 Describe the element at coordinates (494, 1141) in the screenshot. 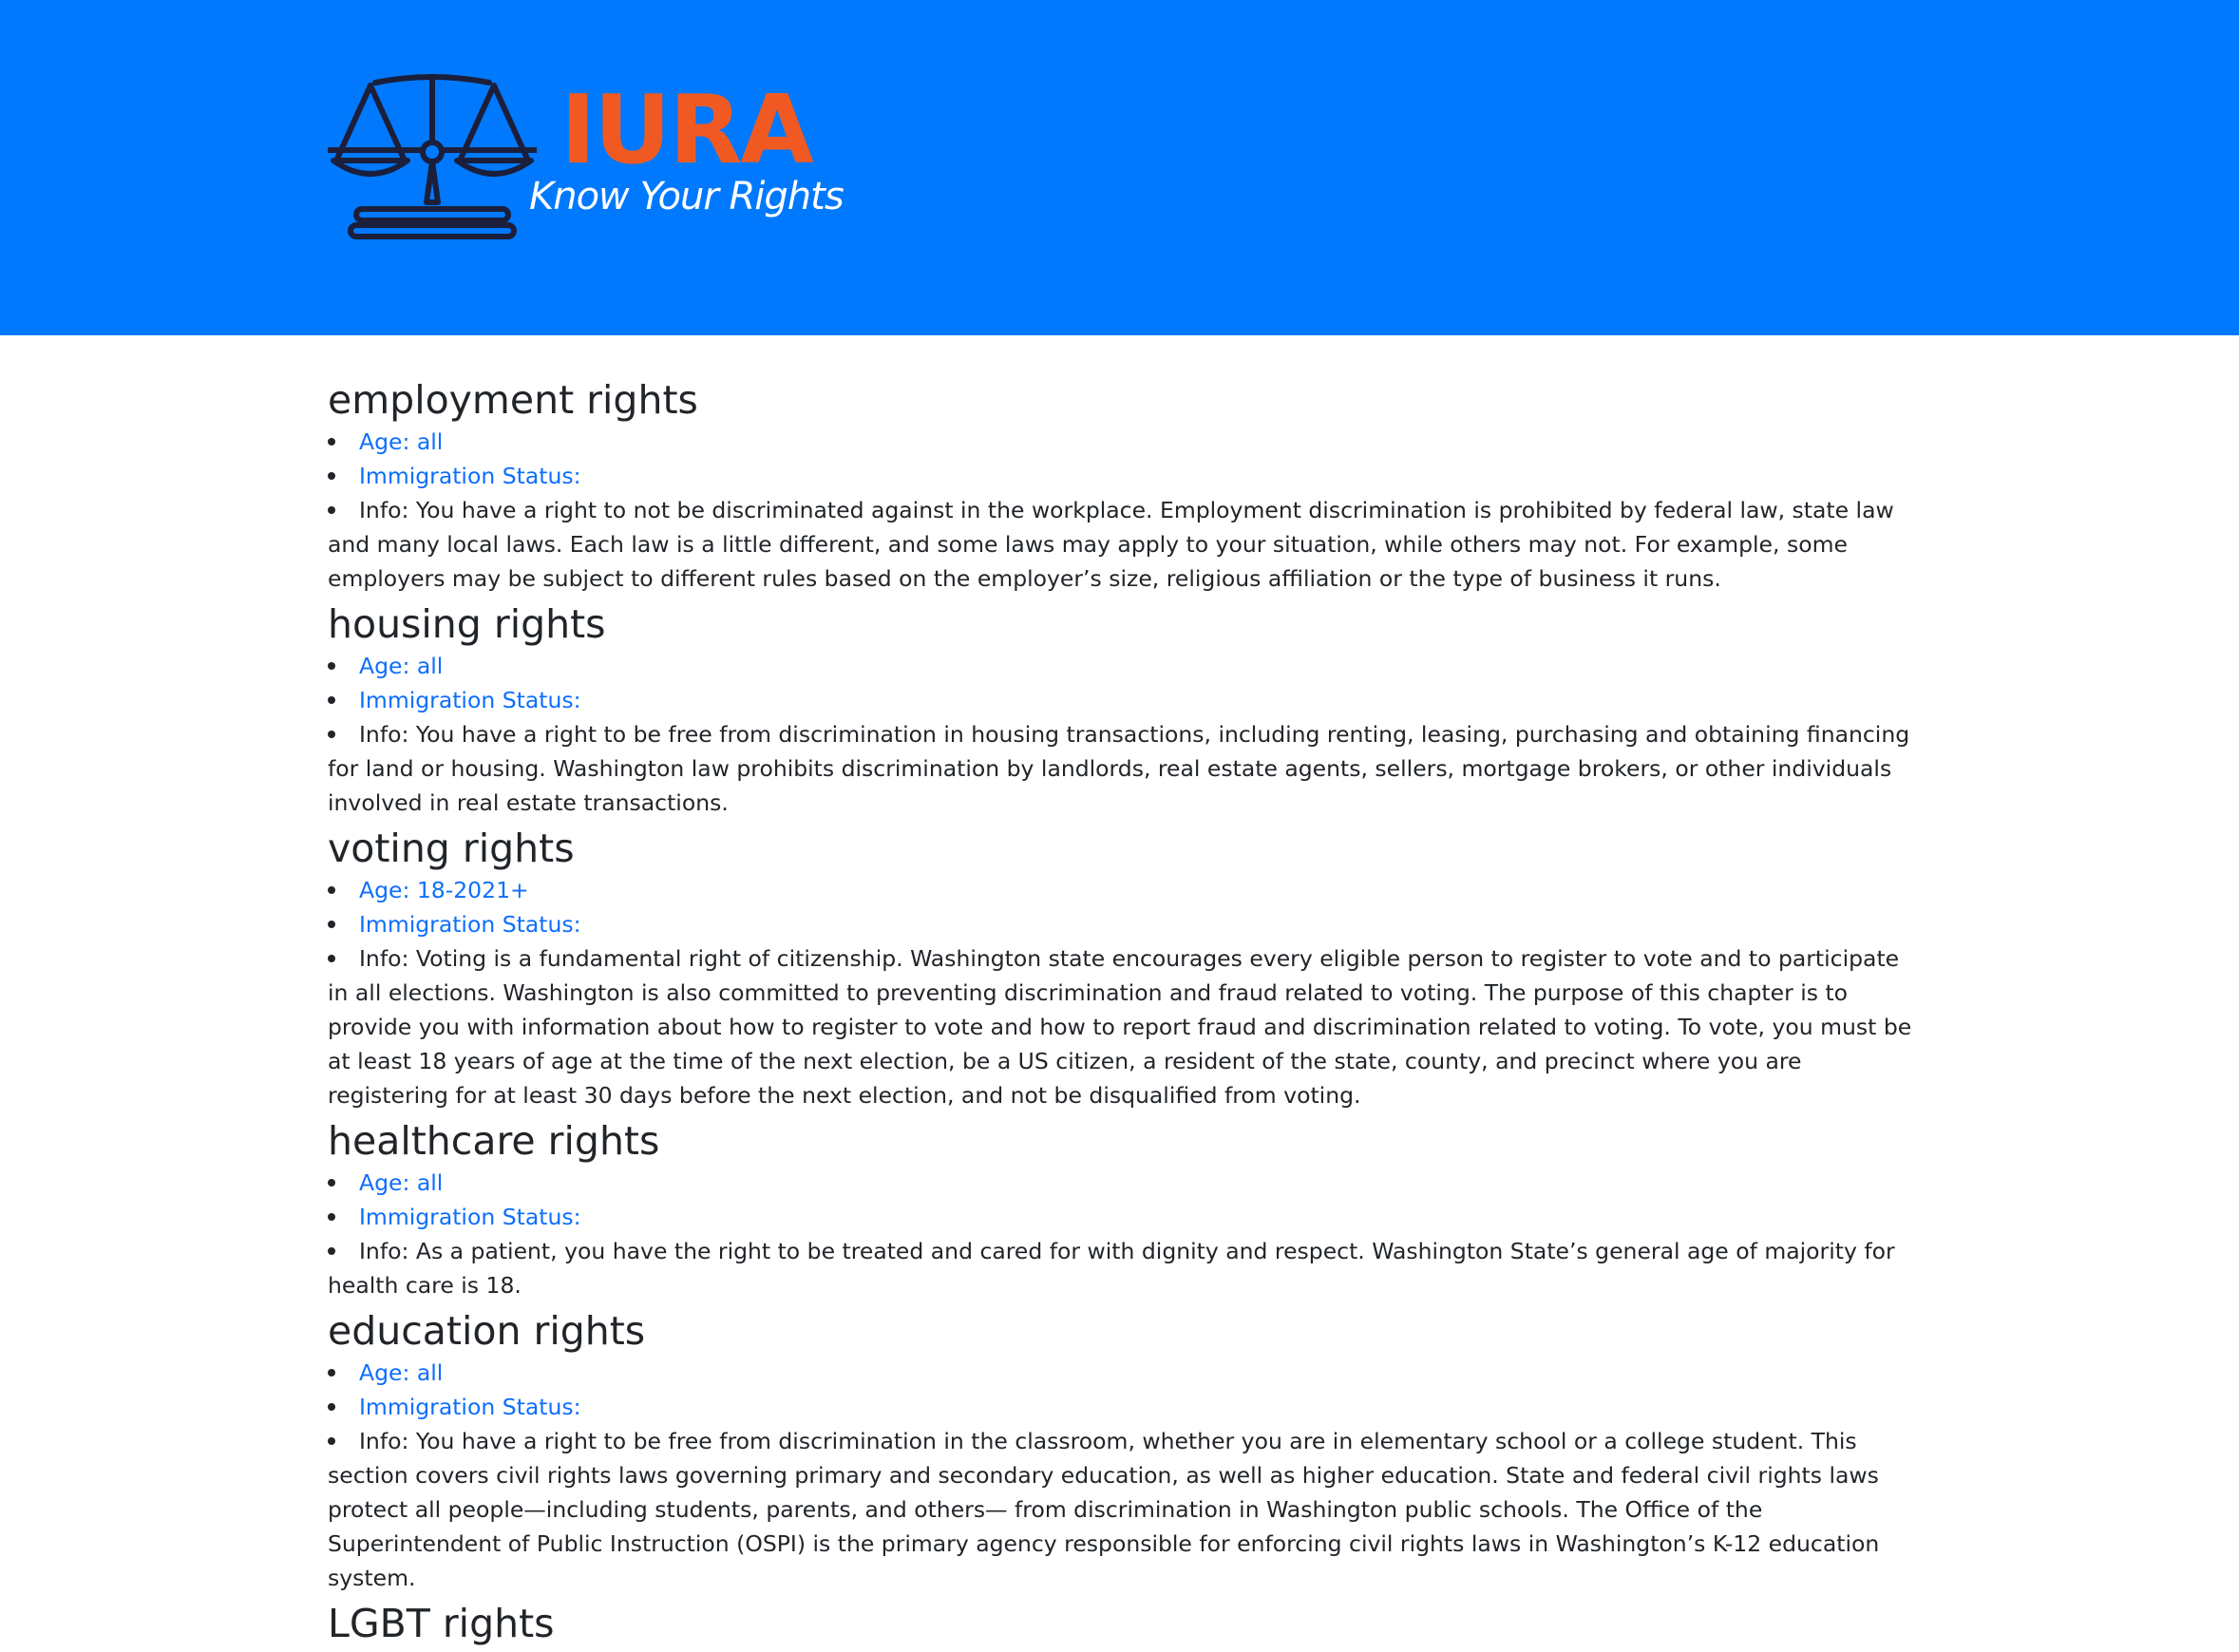

I see `section-title: healthcare rights` at that location.